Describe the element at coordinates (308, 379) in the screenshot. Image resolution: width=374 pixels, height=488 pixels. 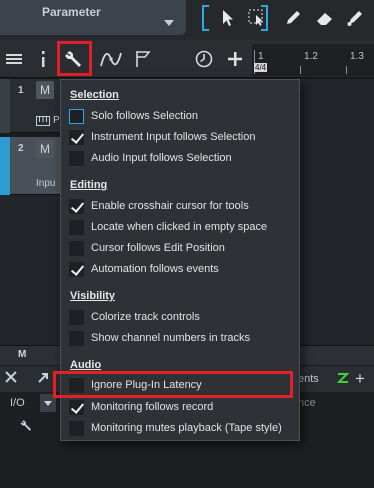
I see `panel-tab-label: ents` at that location.